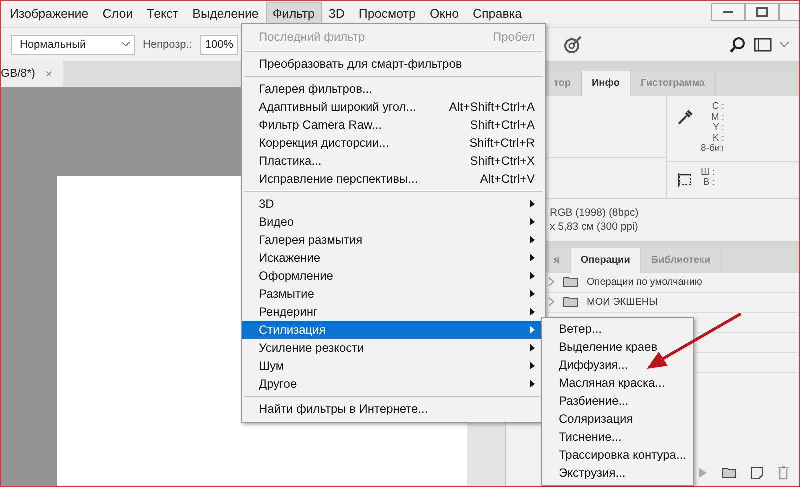  What do you see at coordinates (507, 179) in the screenshot?
I see `shortcut-label: Alt+Ctrl+V` at bounding box center [507, 179].